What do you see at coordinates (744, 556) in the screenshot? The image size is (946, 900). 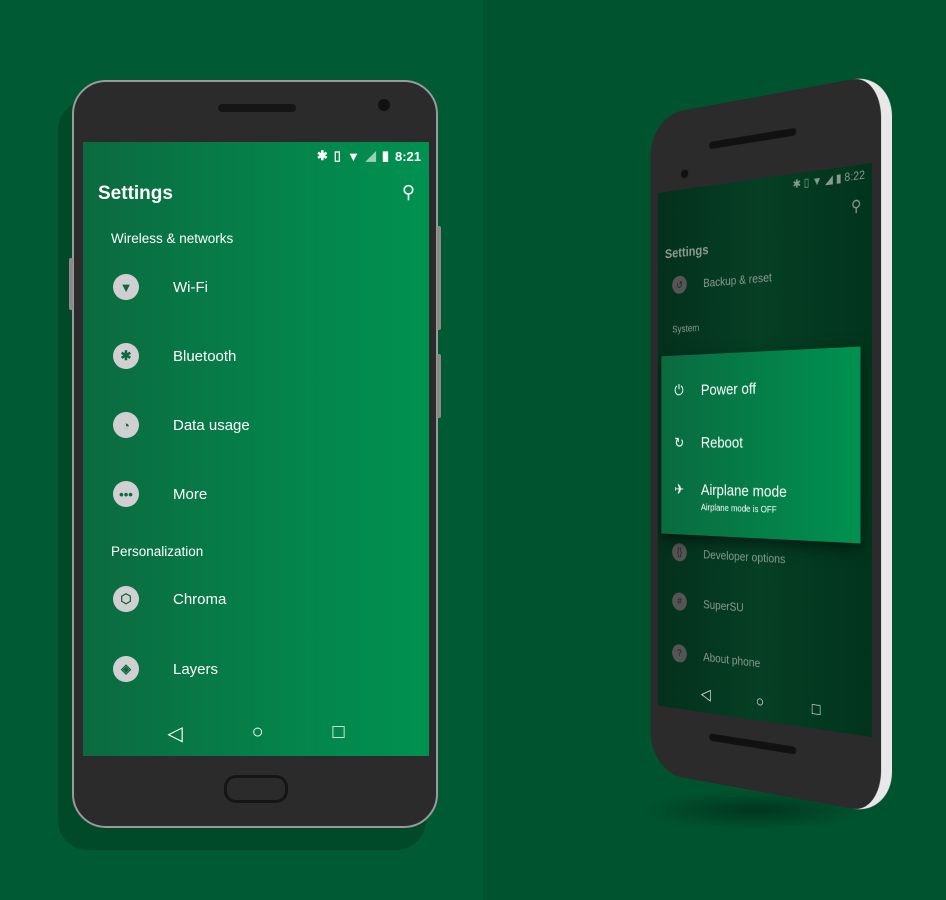 I see `item-label: Developer options` at bounding box center [744, 556].